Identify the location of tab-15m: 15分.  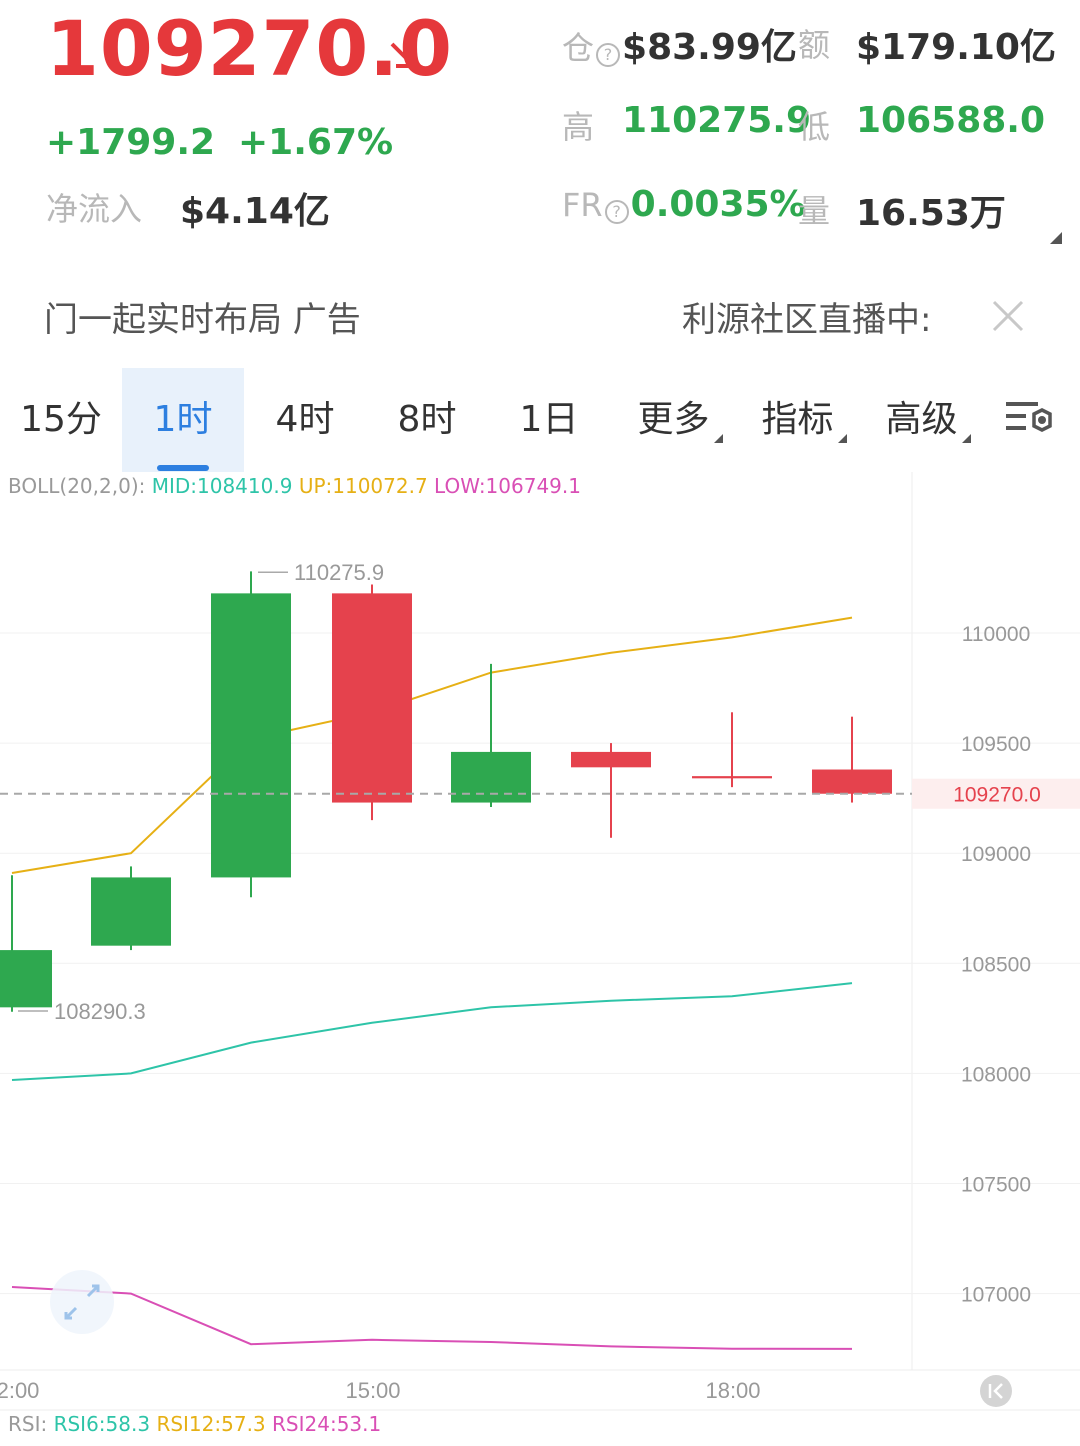
(61, 420).